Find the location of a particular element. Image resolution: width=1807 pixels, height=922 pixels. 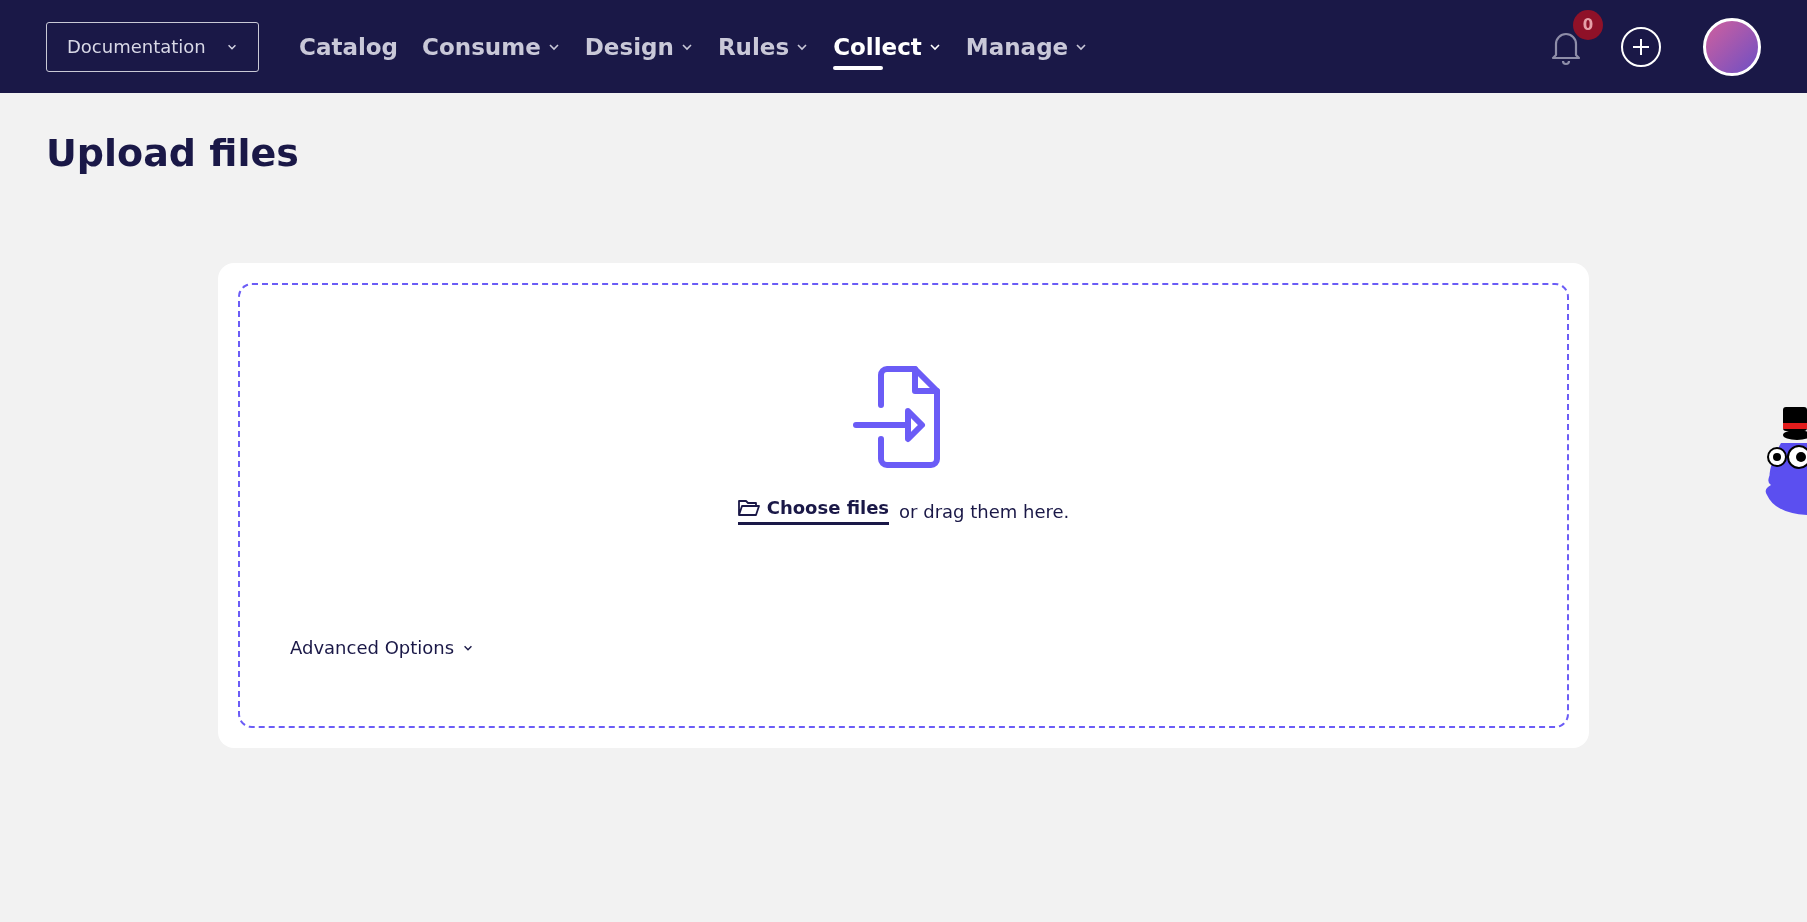

nav-item: Design is located at coordinates (639, 46).